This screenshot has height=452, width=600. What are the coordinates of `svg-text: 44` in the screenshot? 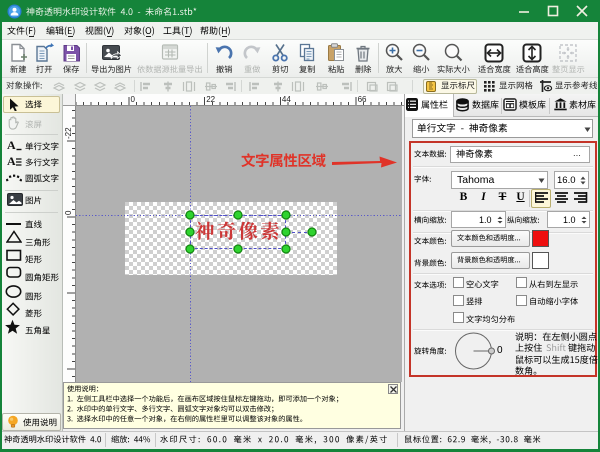 It's located at (286, 99).